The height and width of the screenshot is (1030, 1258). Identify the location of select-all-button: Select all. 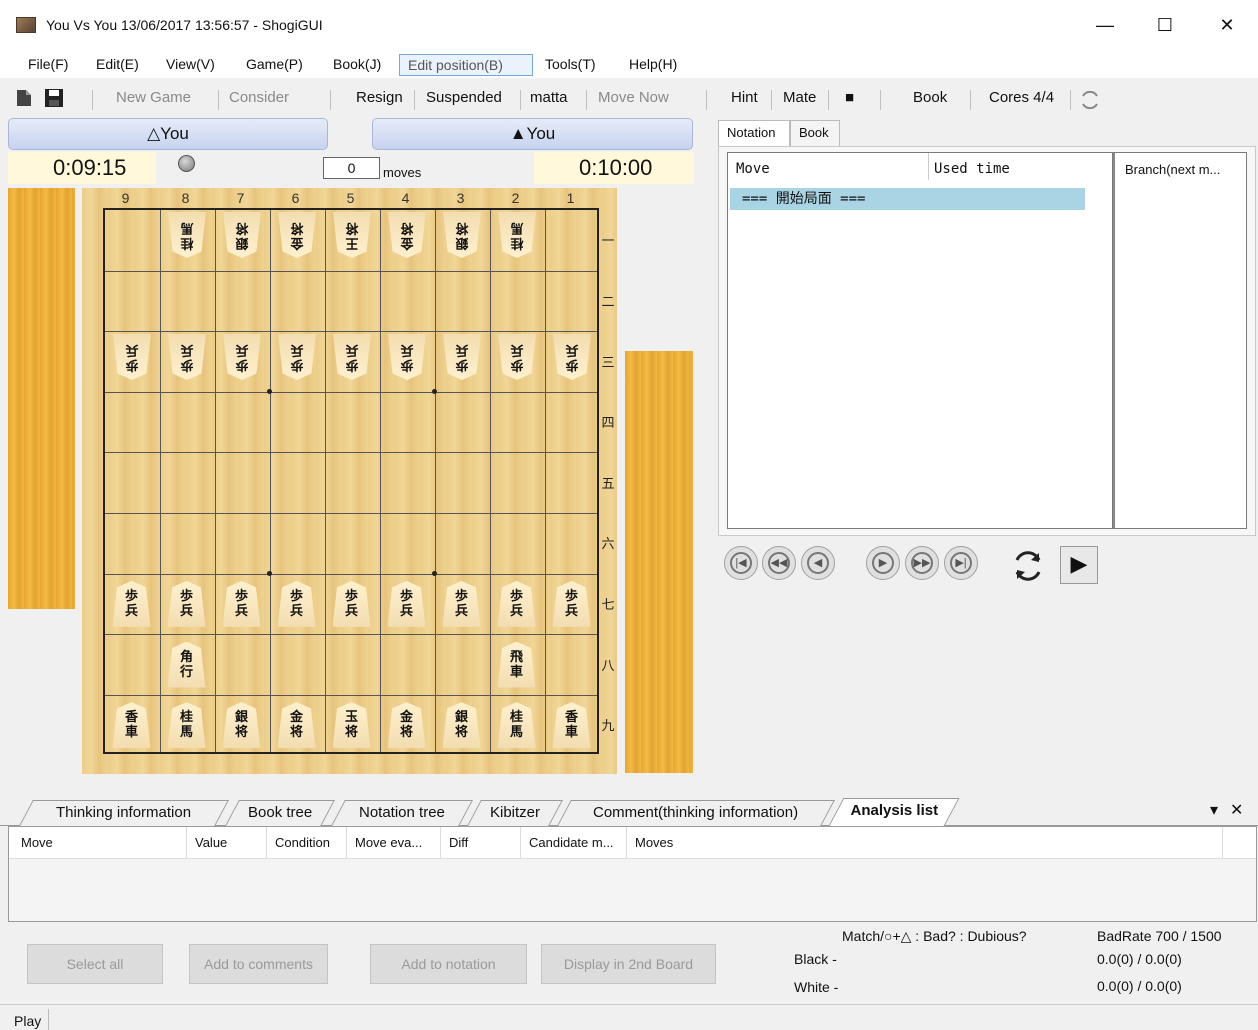
(95, 964).